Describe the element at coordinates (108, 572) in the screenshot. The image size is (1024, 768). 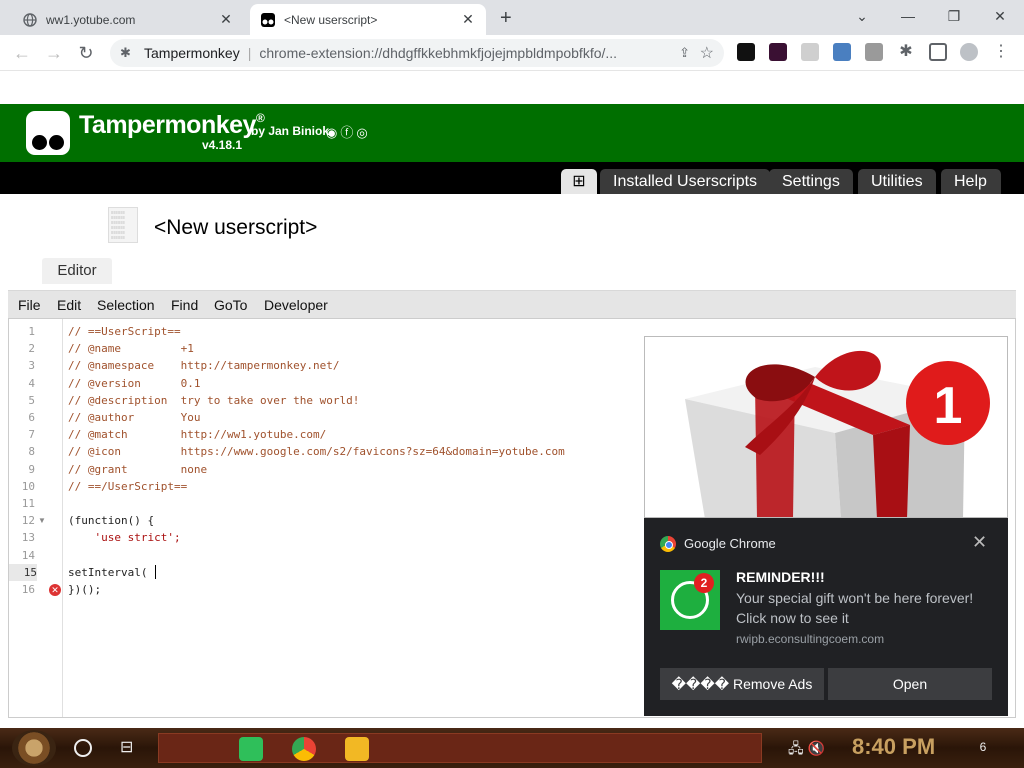
I see `code-line: setInterval(` at that location.